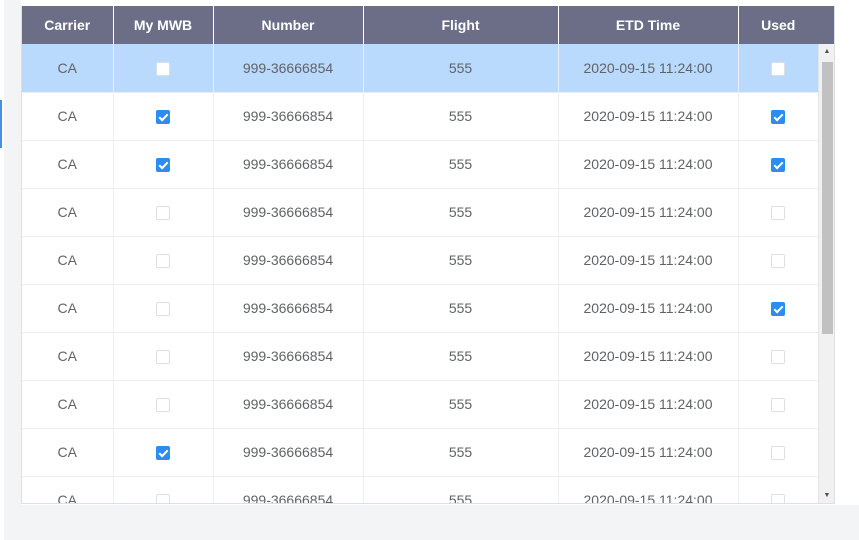 This screenshot has height=540, width=859. Describe the element at coordinates (826, 495) in the screenshot. I see `scroll-down-icon: ▼` at that location.